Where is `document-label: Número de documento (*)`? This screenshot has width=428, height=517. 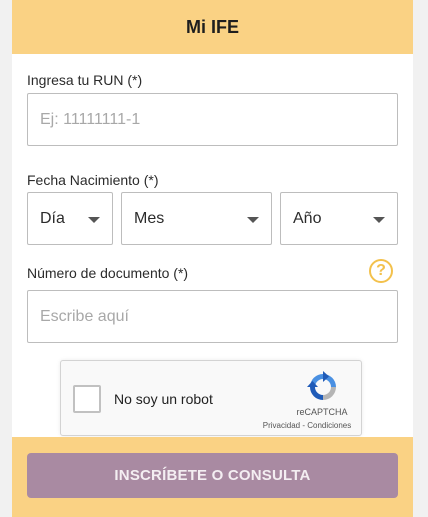 document-label: Número de documento (*) is located at coordinates (108, 273).